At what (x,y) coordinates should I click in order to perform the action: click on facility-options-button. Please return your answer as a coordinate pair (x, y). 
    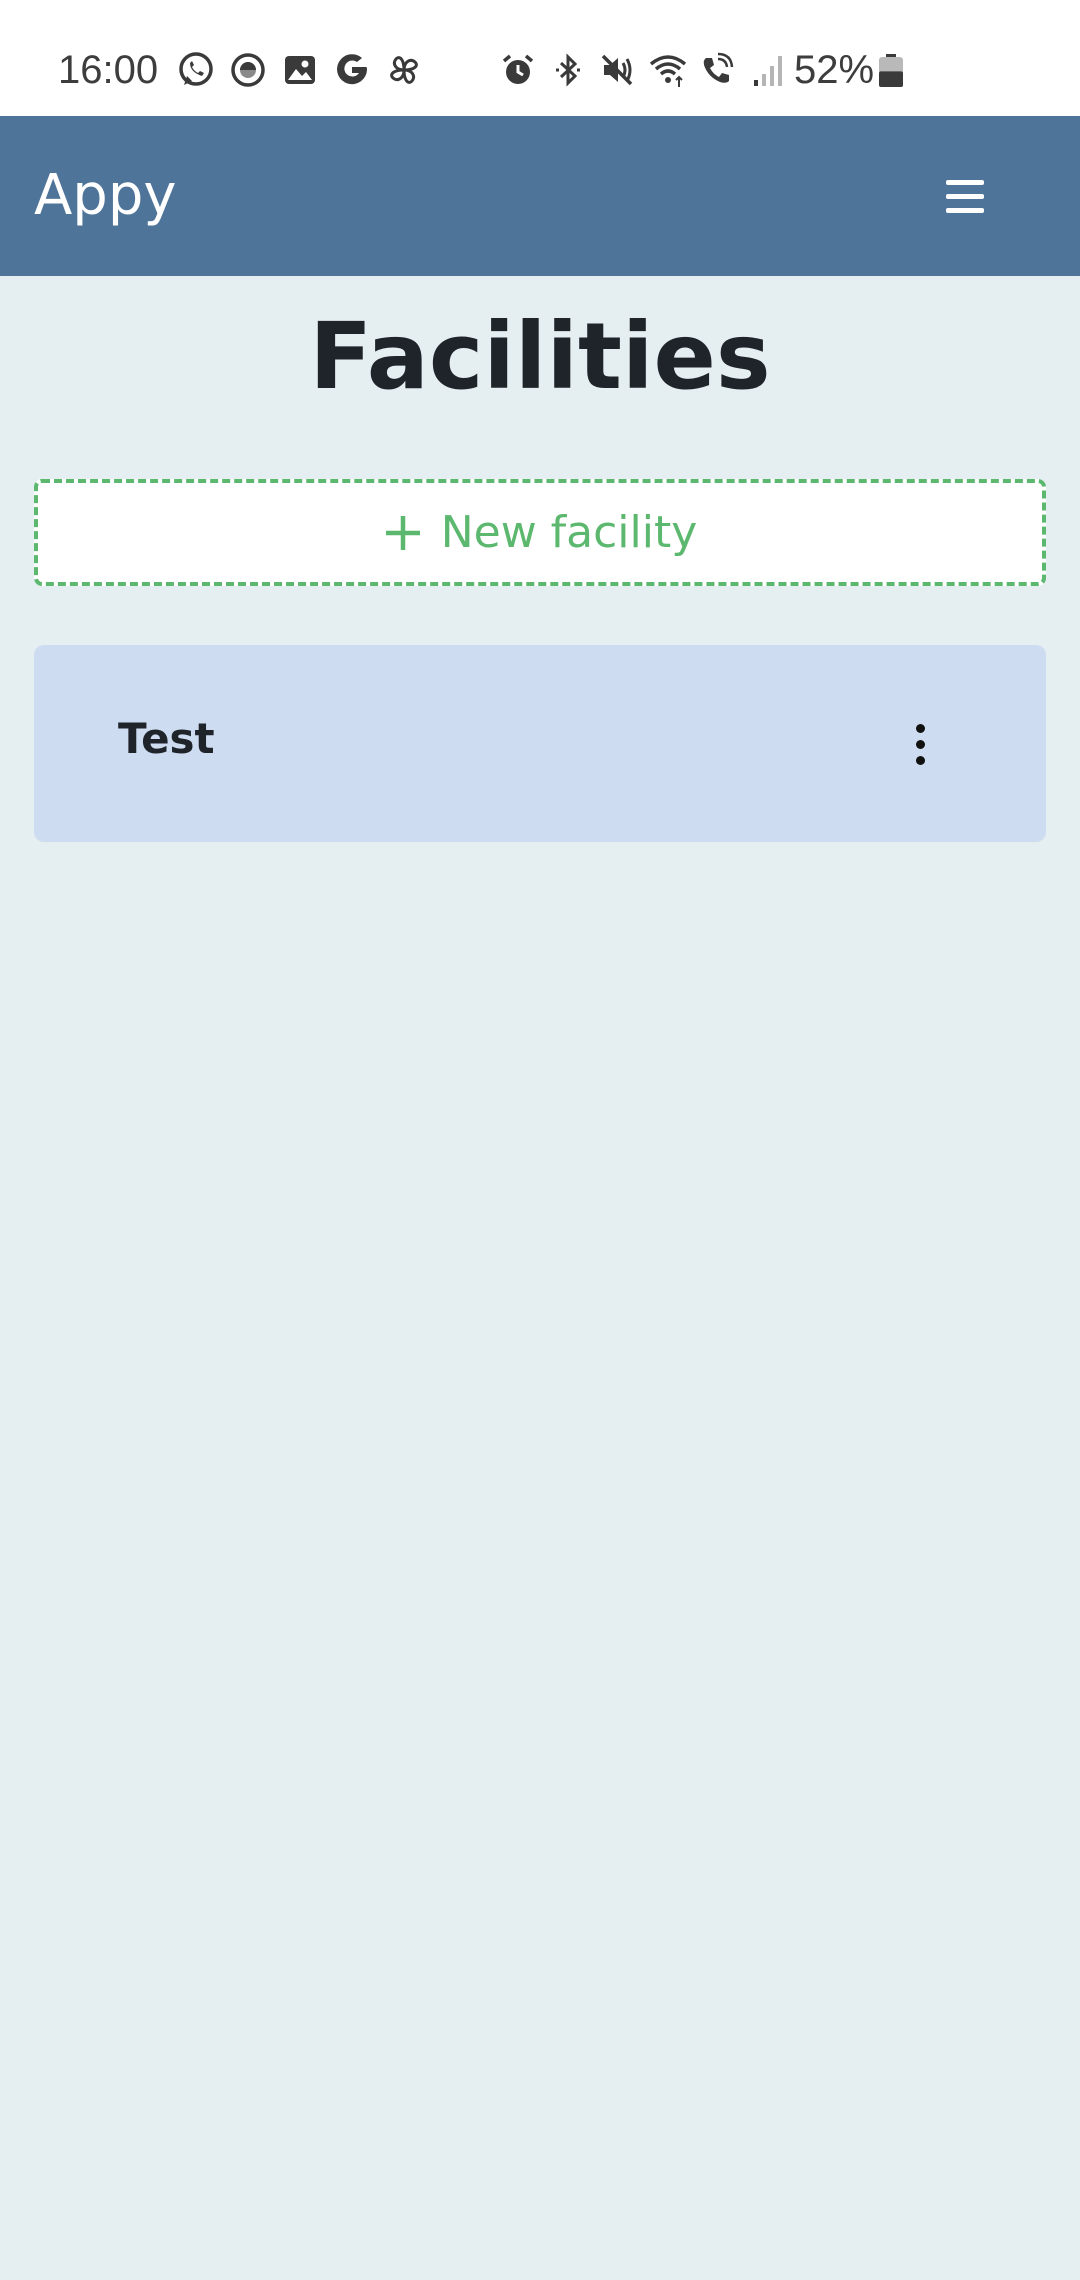
    Looking at the image, I should click on (920, 744).